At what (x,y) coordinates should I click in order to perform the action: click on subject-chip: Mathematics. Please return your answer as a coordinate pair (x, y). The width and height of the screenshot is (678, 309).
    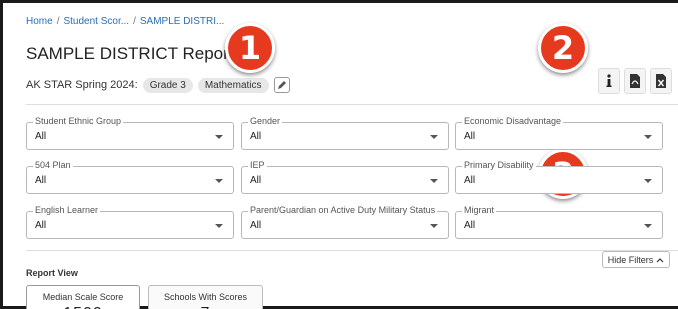
    Looking at the image, I should click on (233, 85).